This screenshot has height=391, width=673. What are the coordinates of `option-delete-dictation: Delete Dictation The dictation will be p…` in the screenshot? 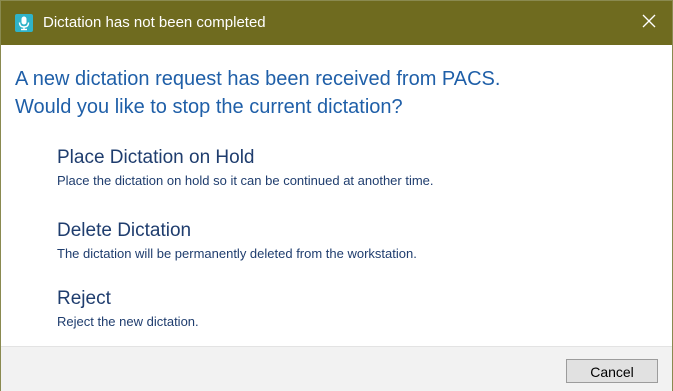 It's located at (327, 241).